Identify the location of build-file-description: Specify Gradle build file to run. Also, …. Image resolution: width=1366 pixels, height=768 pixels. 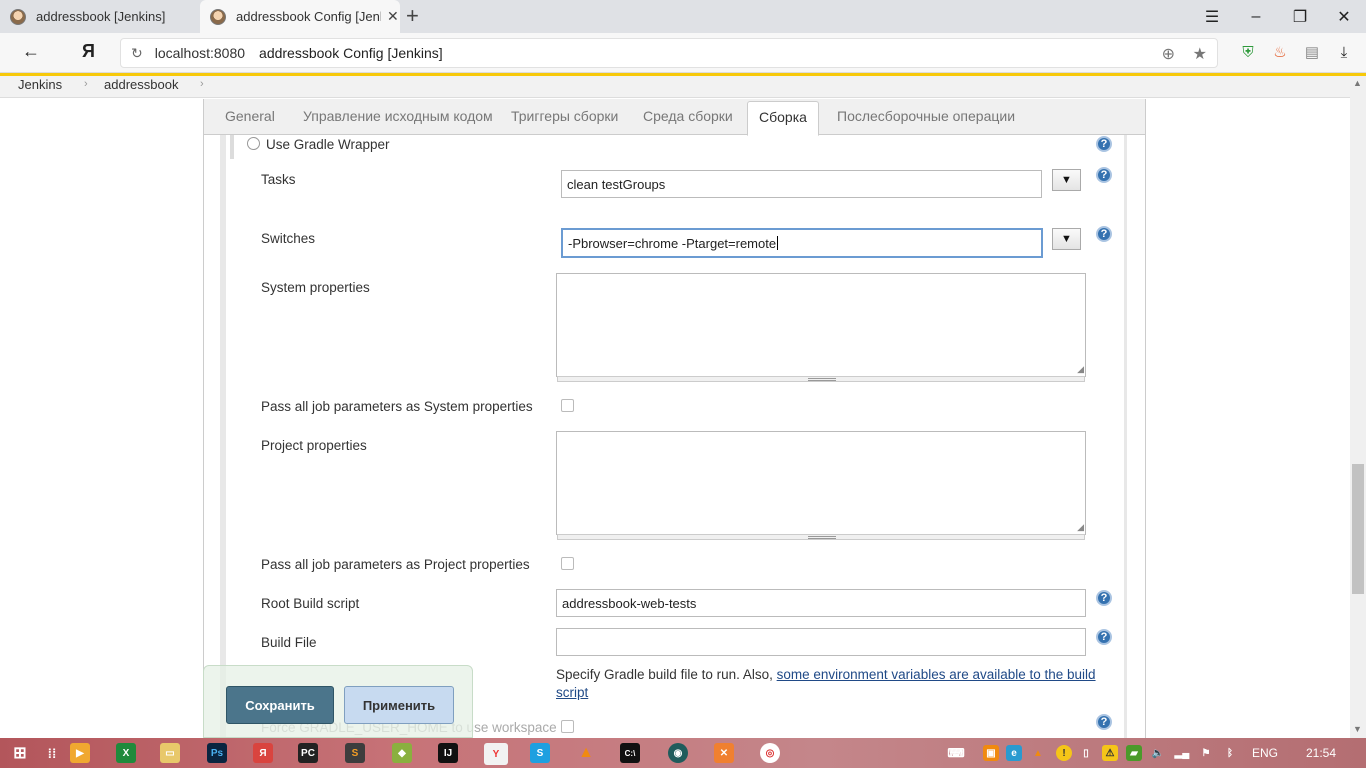
(826, 684).